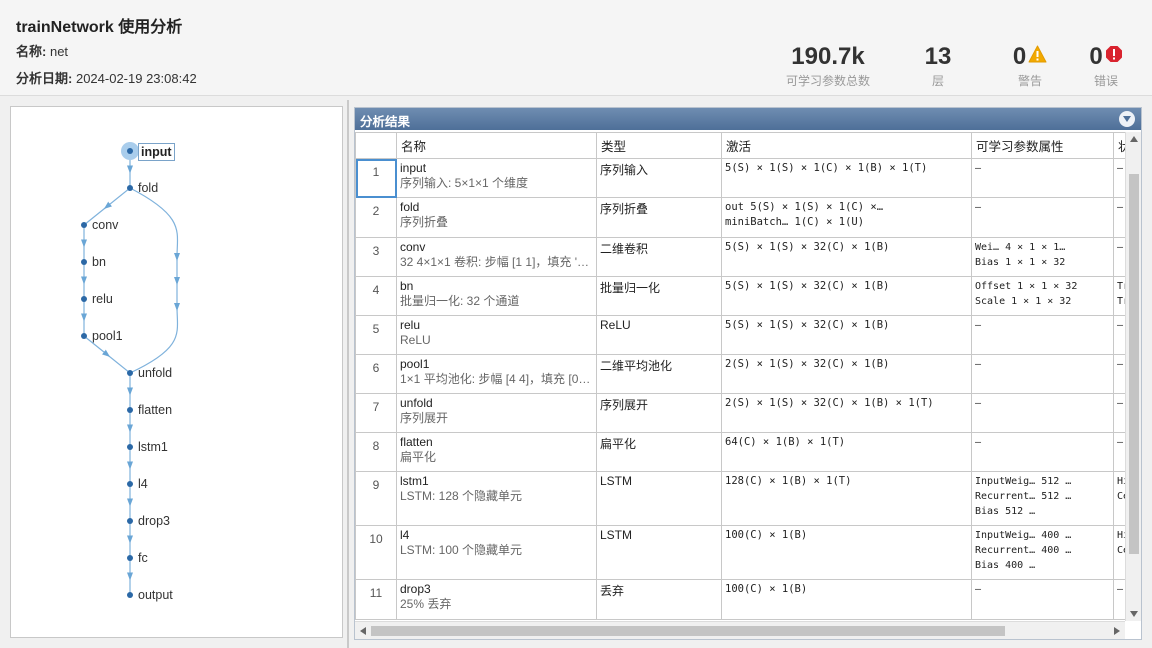 The image size is (1152, 648). What do you see at coordinates (130, 484) in the screenshot?
I see `graph-node-l4` at bounding box center [130, 484].